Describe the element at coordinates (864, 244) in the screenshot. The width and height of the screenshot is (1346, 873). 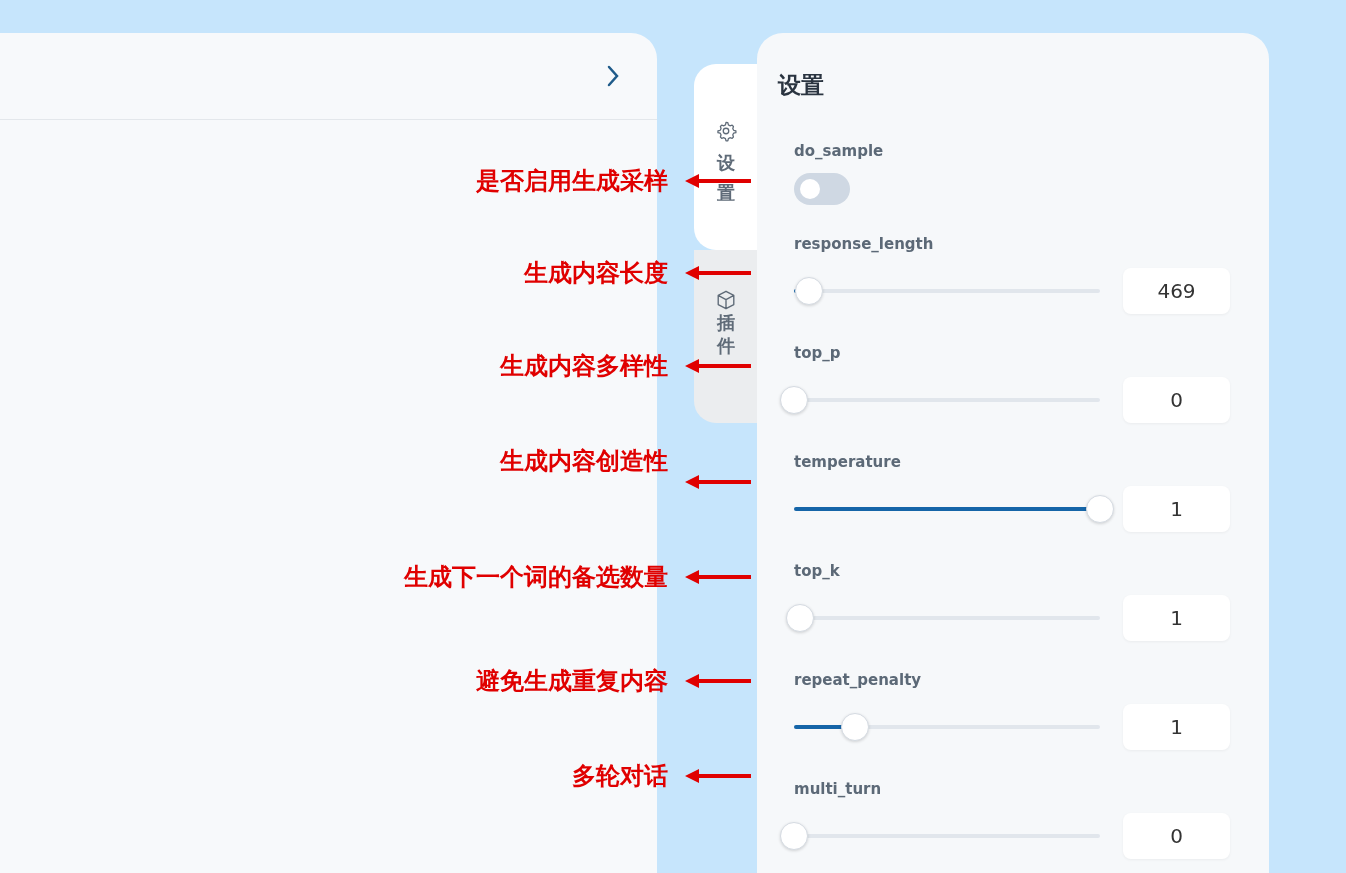
I see `setting-label: response_length` at that location.